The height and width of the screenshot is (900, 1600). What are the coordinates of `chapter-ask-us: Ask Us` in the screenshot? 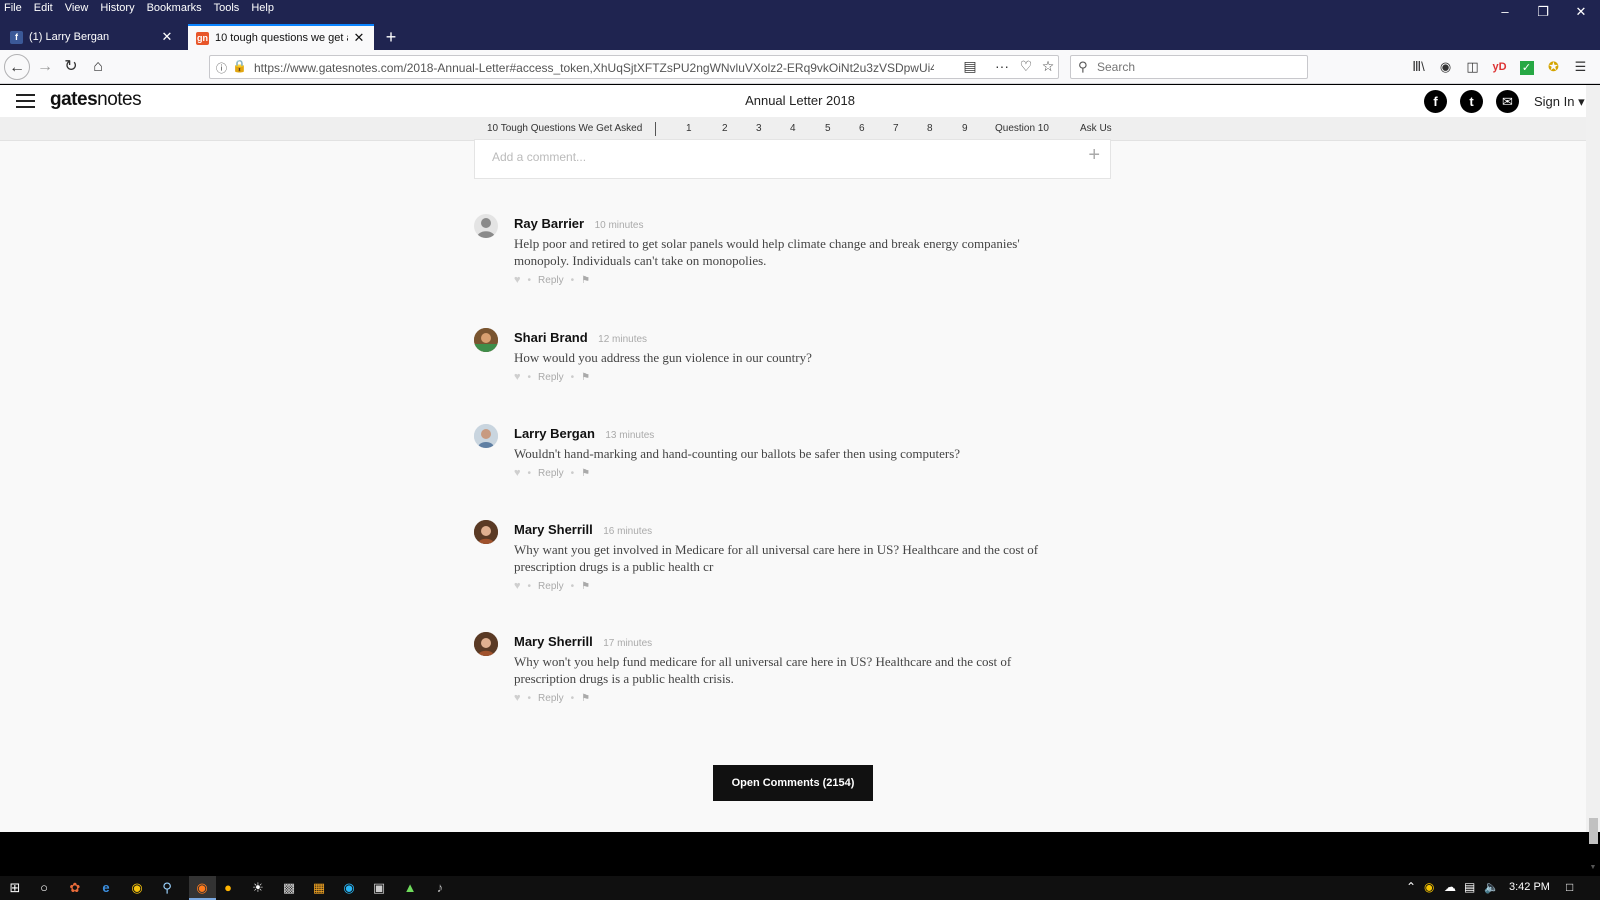 It's located at (1096, 128).